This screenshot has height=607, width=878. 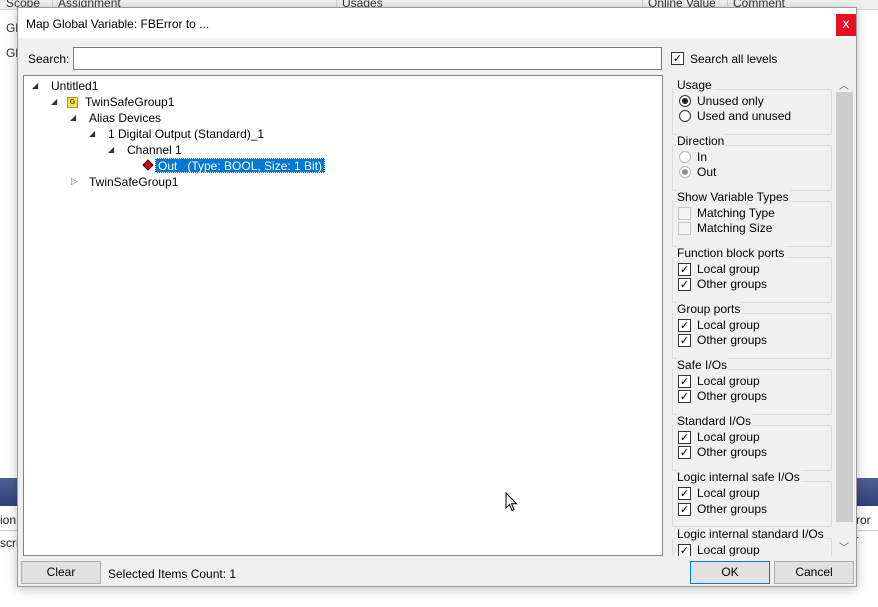 What do you see at coordinates (367, 58) in the screenshot?
I see `search-input` at bounding box center [367, 58].